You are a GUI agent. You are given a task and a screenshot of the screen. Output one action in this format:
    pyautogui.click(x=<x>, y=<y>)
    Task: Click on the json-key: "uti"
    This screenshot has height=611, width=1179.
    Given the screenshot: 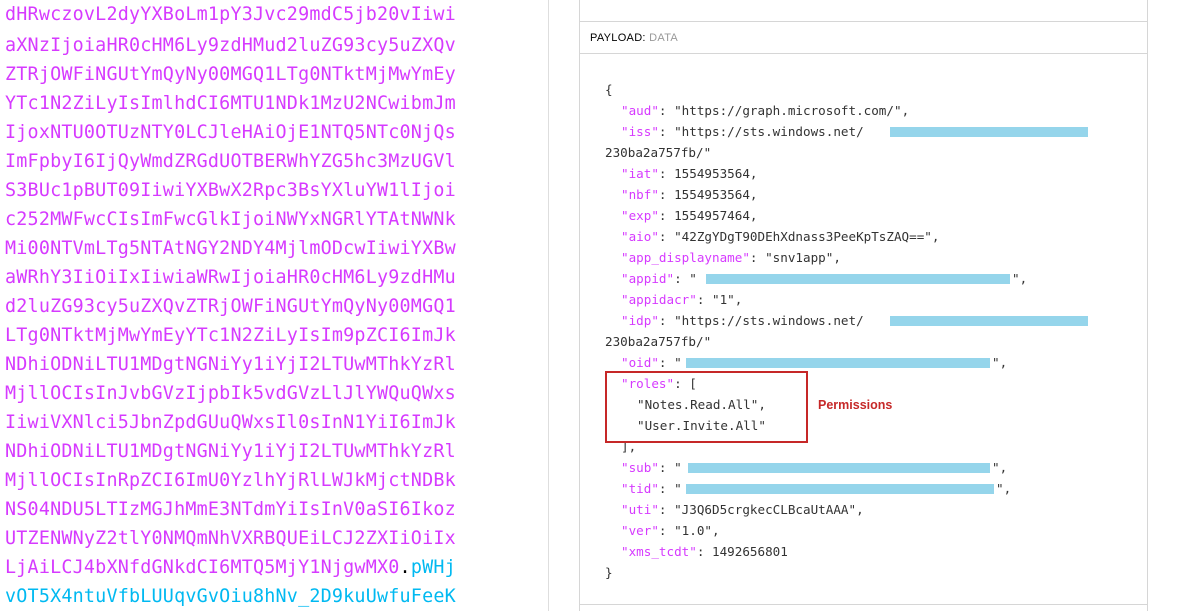 What is the action you would take?
    pyautogui.click(x=640, y=509)
    